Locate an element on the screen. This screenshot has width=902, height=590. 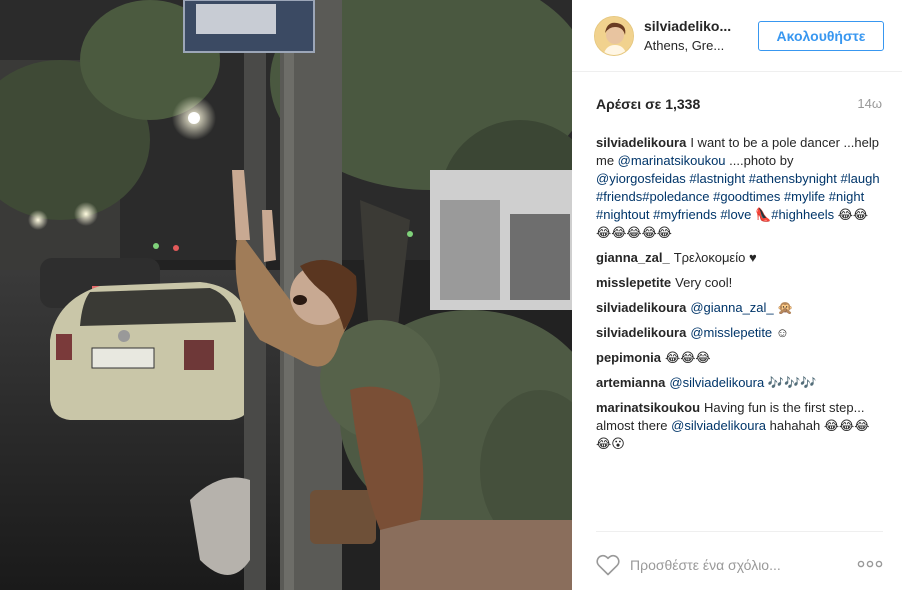
hashtag-link: @misslepetite is located at coordinates (731, 332).